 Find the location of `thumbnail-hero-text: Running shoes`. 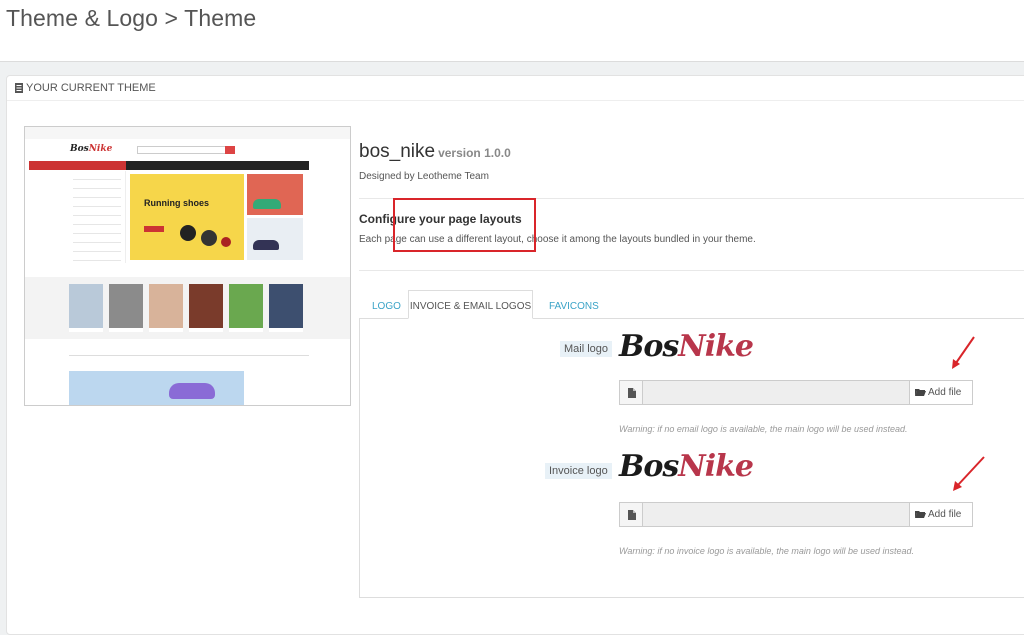

thumbnail-hero-text: Running shoes is located at coordinates (176, 203).